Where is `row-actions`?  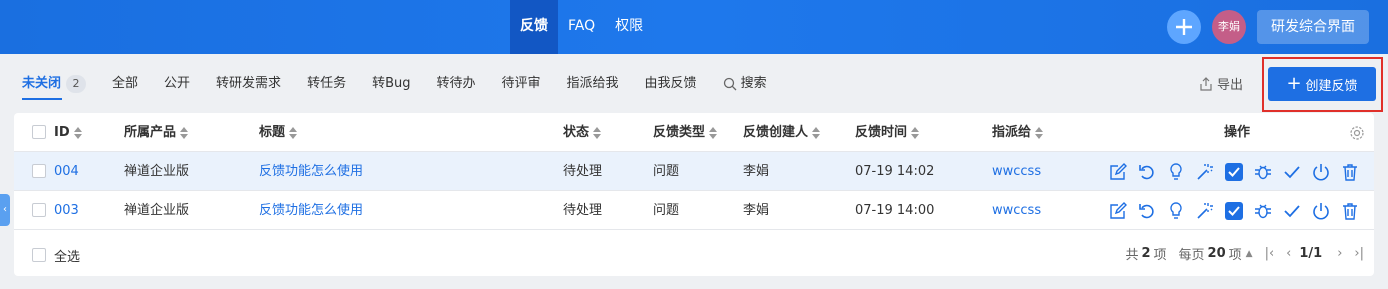 row-actions is located at coordinates (1238, 172).